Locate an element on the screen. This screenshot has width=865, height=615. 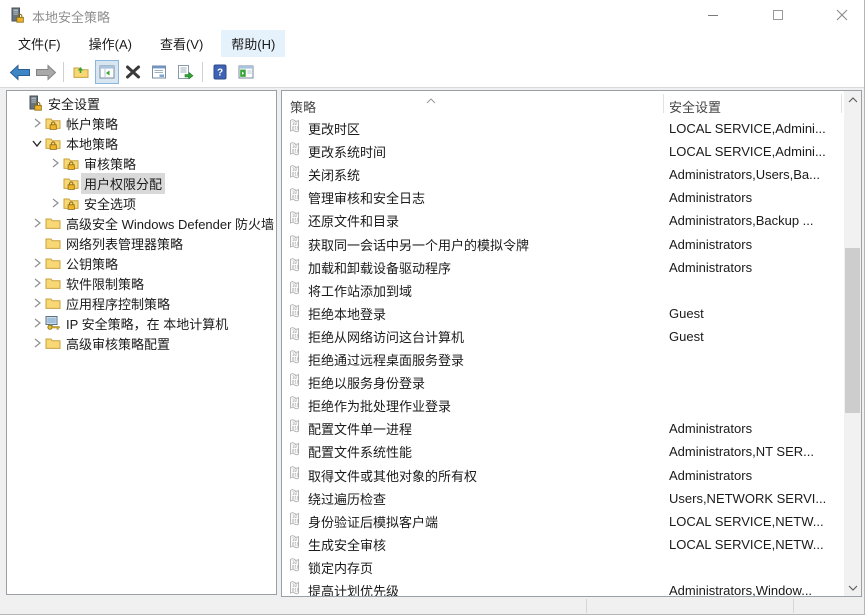
menu-item-2: 查看(V) is located at coordinates (181, 43).